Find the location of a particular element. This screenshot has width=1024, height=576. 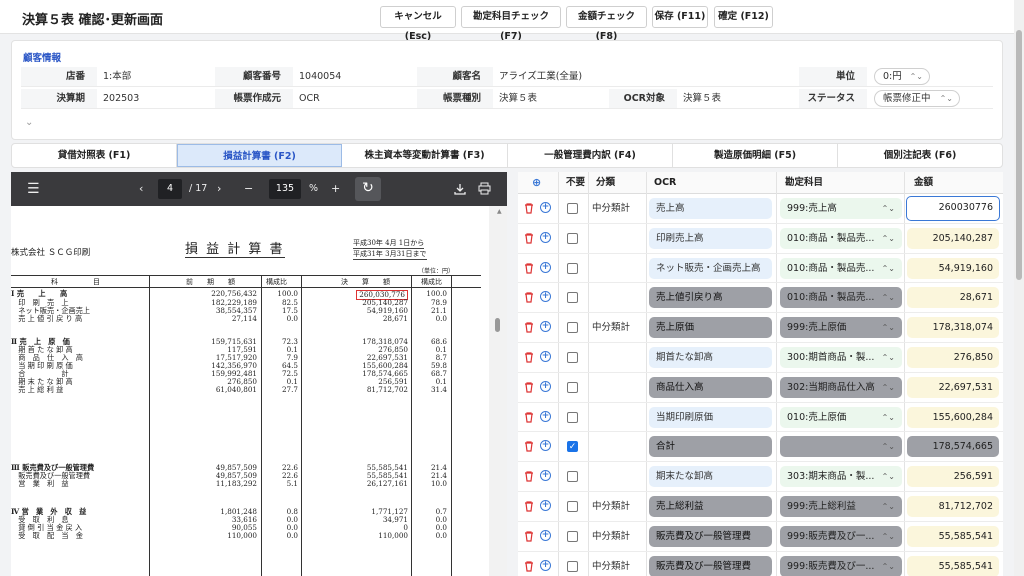

zoom-in-icon: + is located at coordinates (335, 189).